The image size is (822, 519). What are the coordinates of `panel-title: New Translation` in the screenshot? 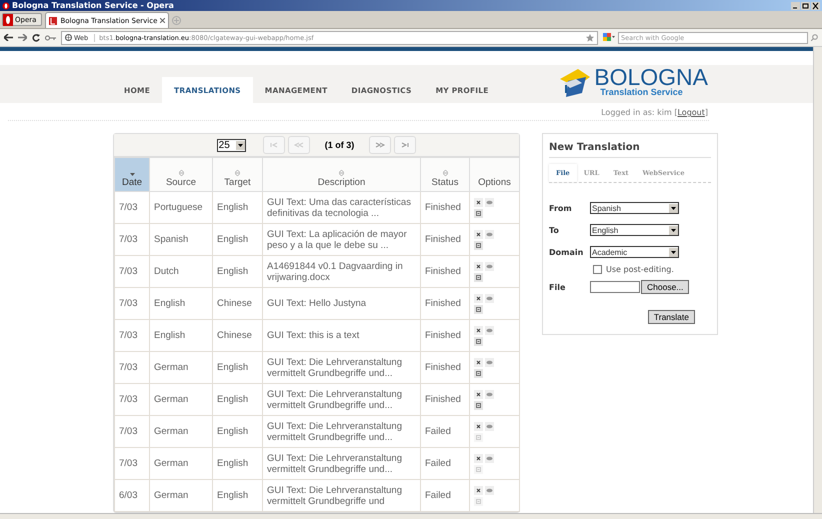 It's located at (630, 149).